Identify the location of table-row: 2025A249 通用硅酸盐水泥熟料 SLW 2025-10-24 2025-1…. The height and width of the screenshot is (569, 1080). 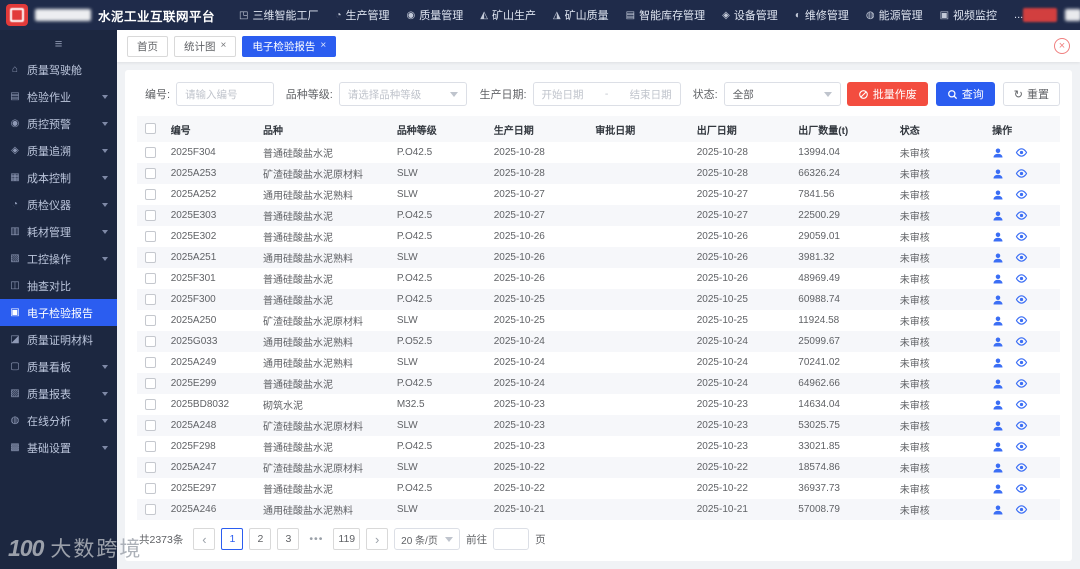
(598, 362).